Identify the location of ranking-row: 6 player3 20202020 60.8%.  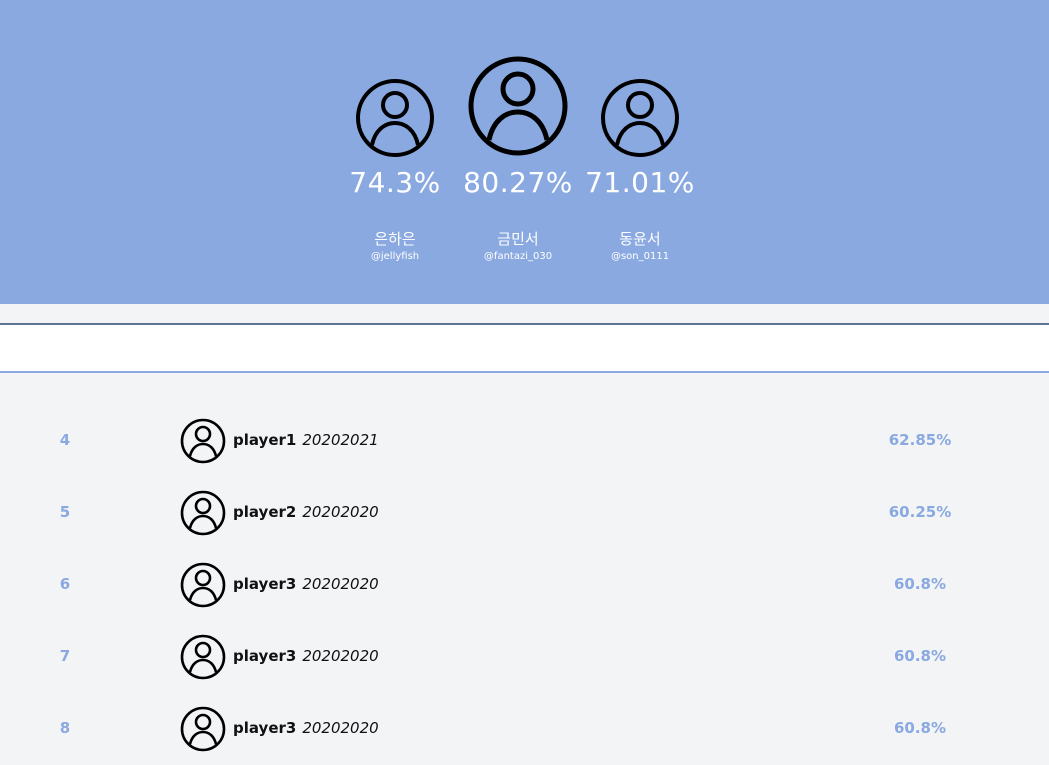
(524, 584).